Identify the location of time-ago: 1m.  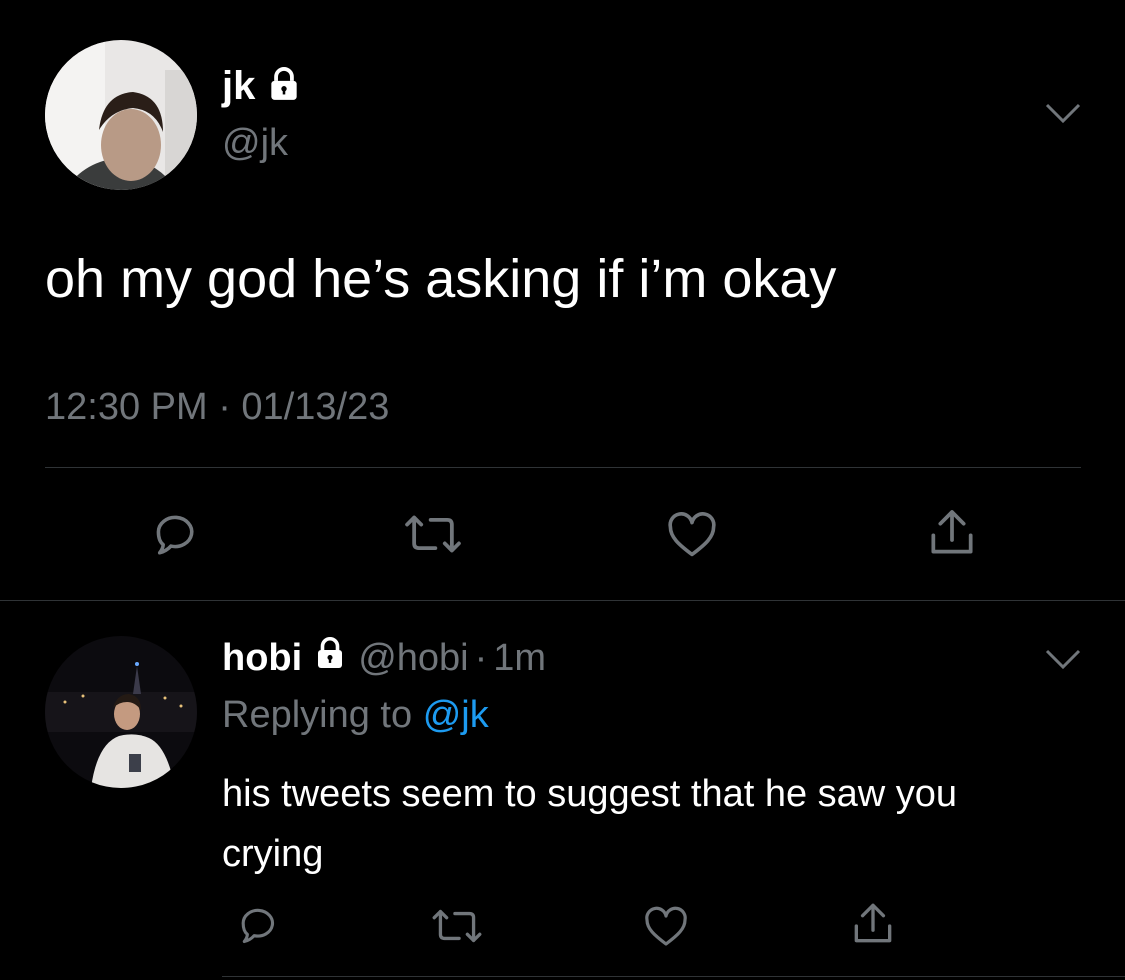
(519, 658).